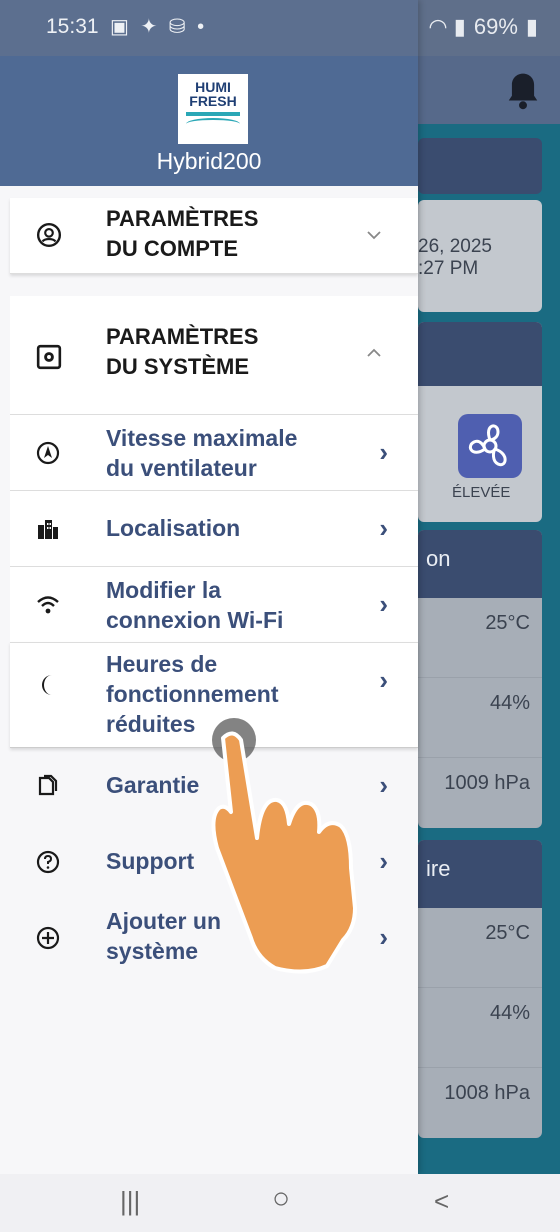 This screenshot has width=560, height=1232. Describe the element at coordinates (202, 453) in the screenshot. I see `menu-item-label: Vitesse maximale du ventilateur` at that location.